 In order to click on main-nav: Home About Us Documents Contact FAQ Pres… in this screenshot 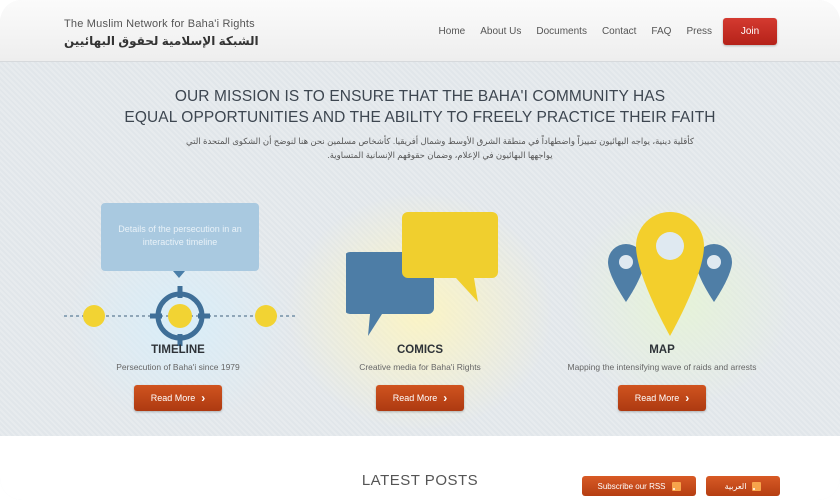, I will do `click(575, 31)`.